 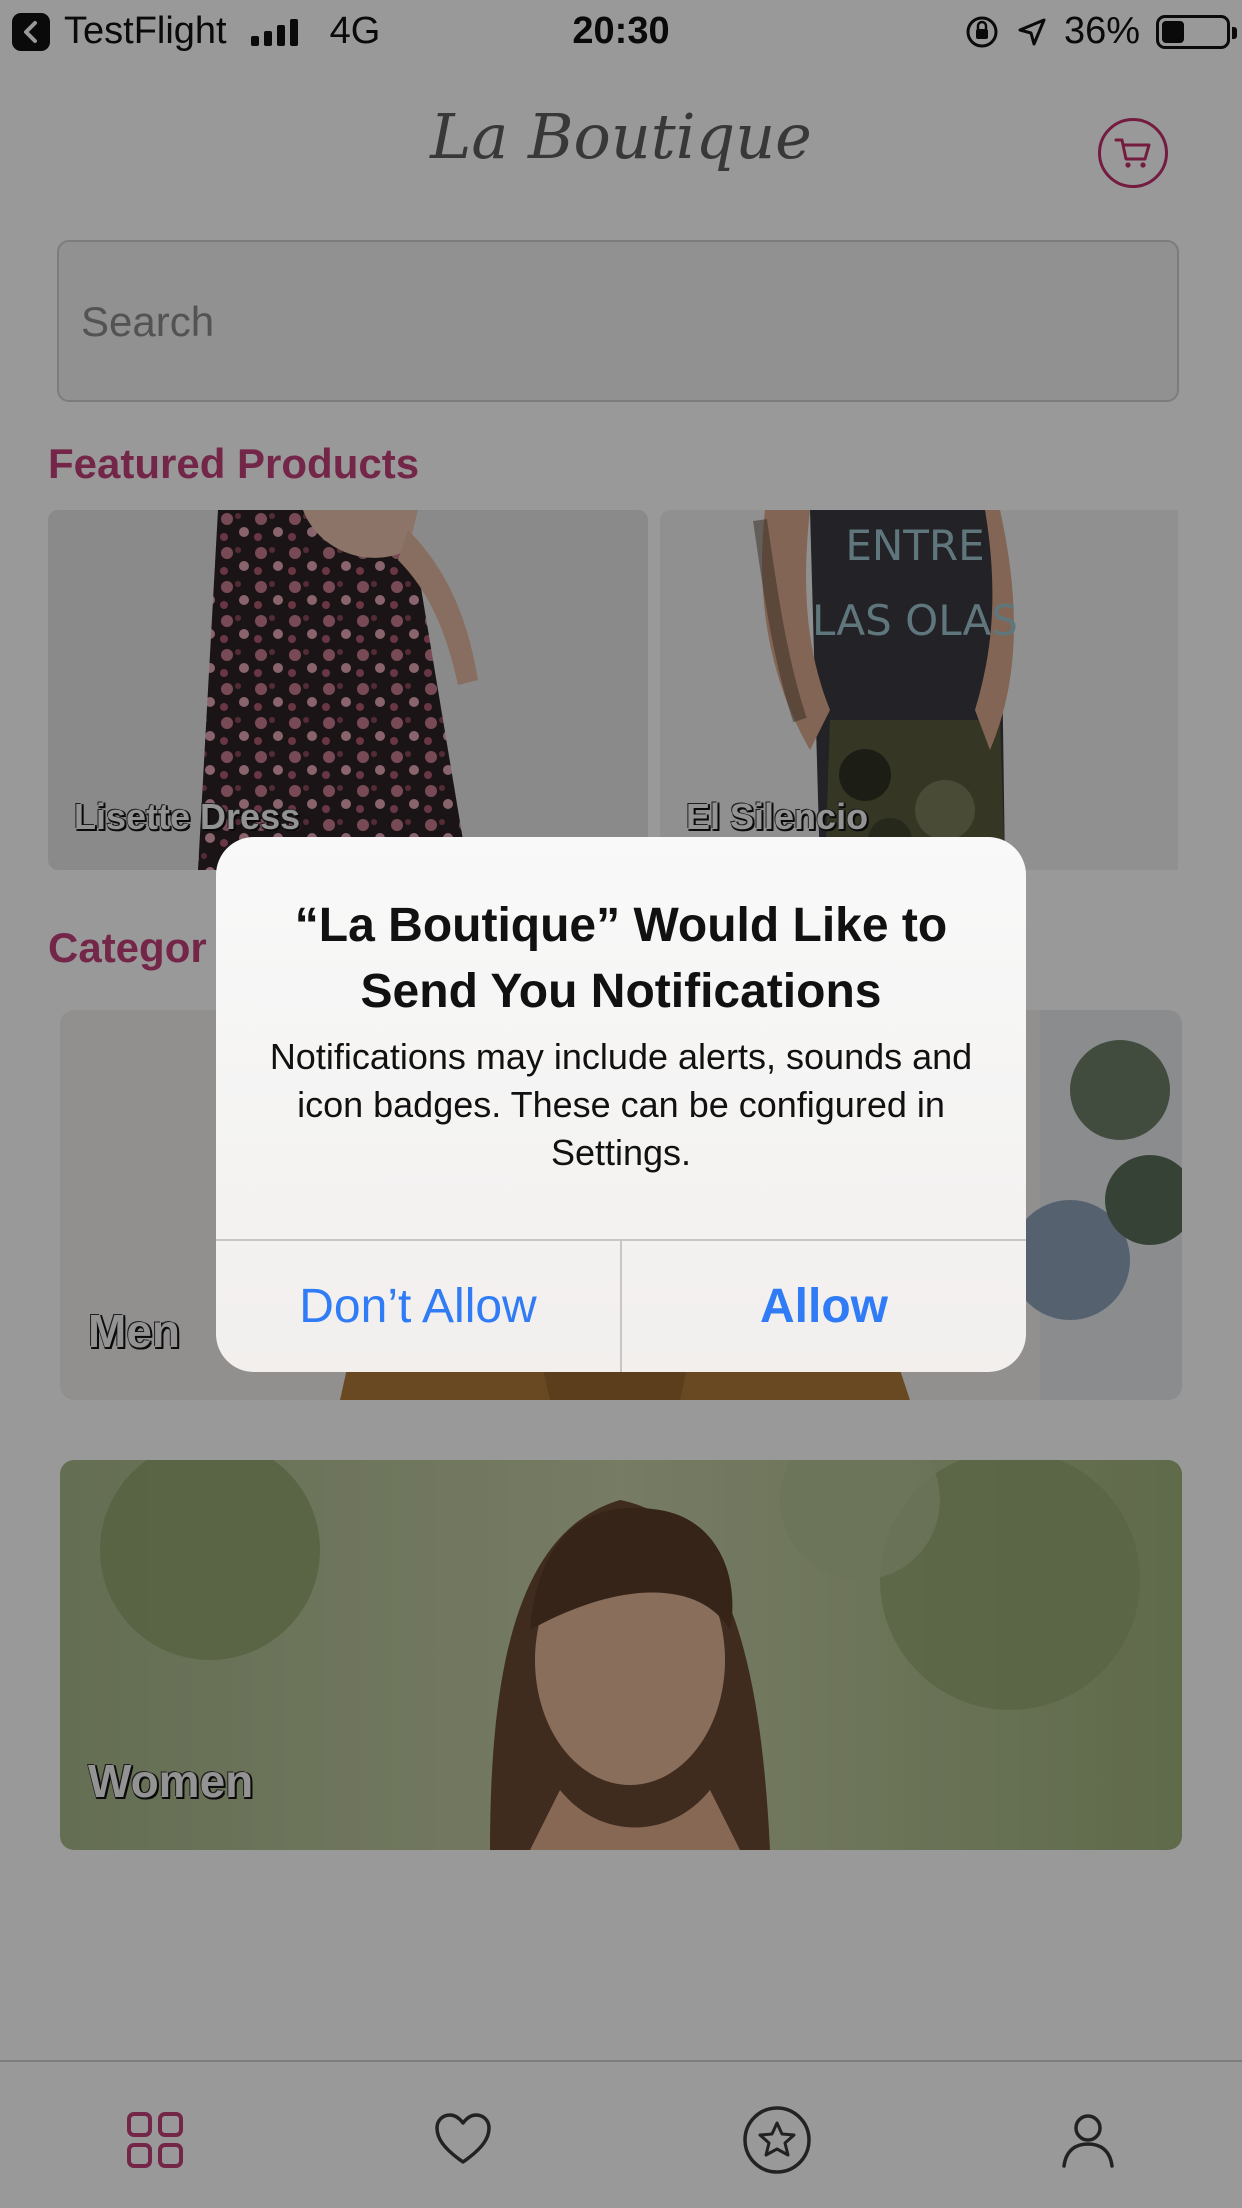 I want to click on allow-button: Allow, so click(x=823, y=1306).